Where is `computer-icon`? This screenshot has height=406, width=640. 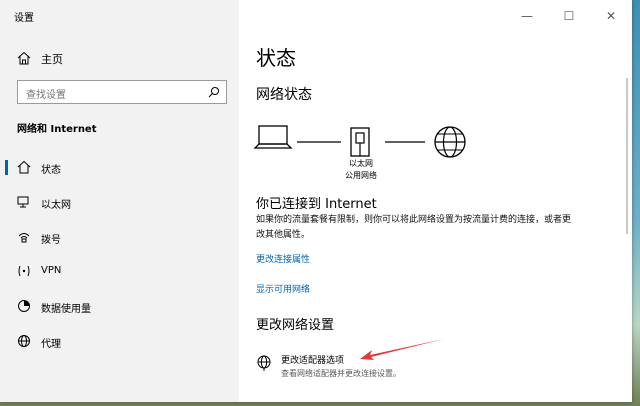
computer-icon is located at coordinates (273, 137).